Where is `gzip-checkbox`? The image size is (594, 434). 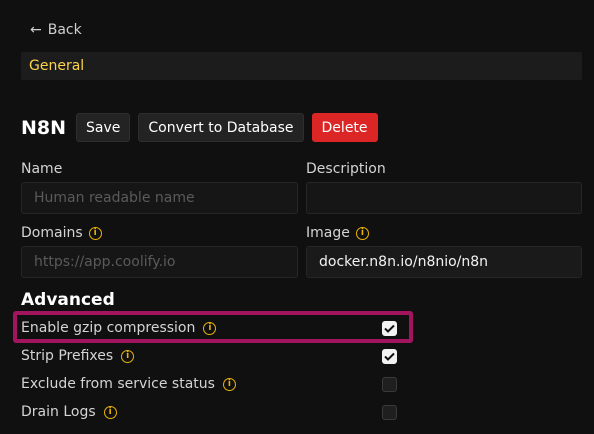 gzip-checkbox is located at coordinates (389, 328).